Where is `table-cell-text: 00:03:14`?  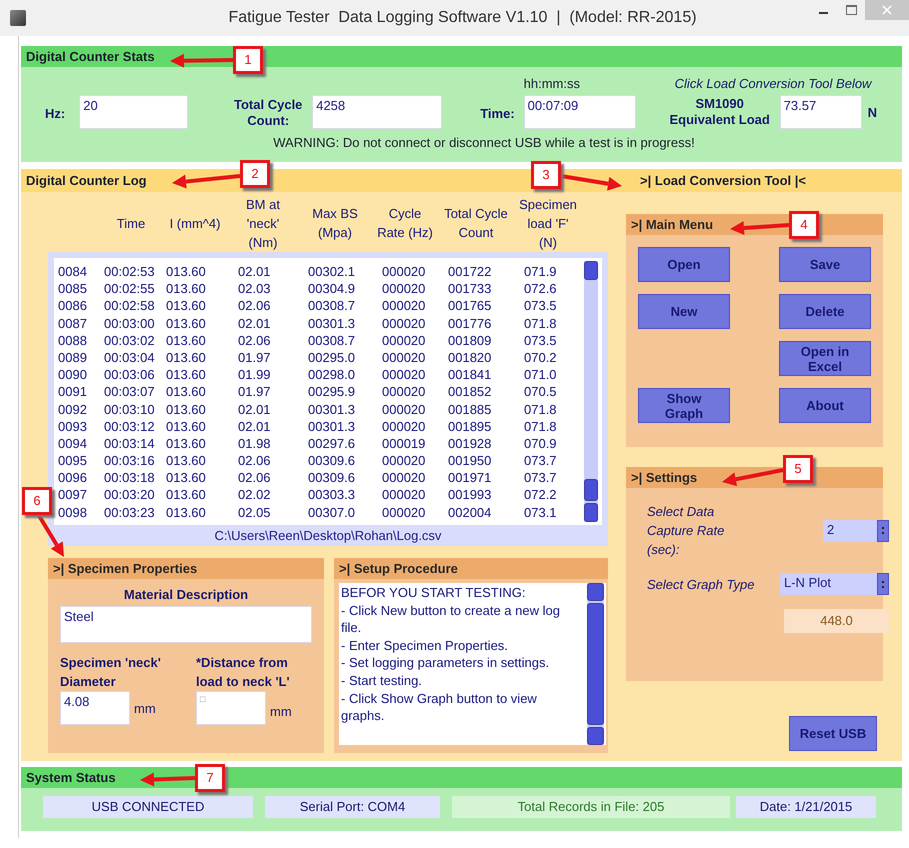 table-cell-text: 00:03:14 is located at coordinates (129, 443).